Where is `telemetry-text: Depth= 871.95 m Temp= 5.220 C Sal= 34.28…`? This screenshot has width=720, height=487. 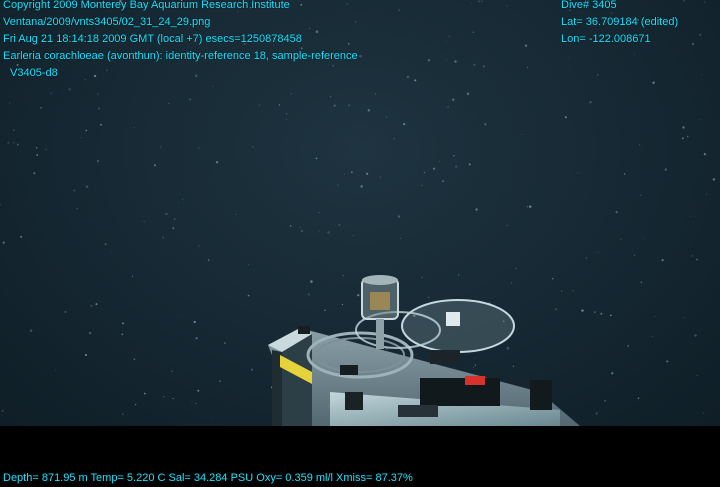 telemetry-text: Depth= 871.95 m Temp= 5.220 C Sal= 34.28… is located at coordinates (208, 478).